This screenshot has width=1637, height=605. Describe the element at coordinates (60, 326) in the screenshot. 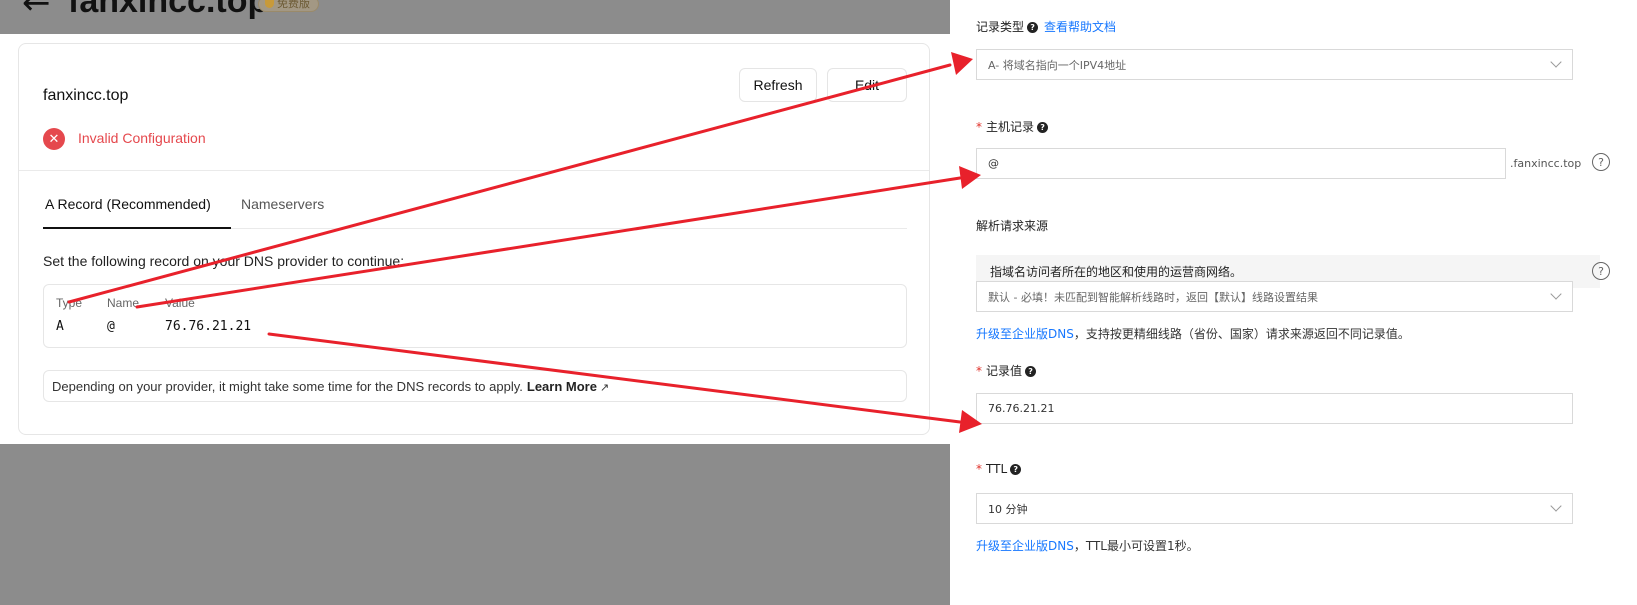

I see `record-type-cell: A` at that location.